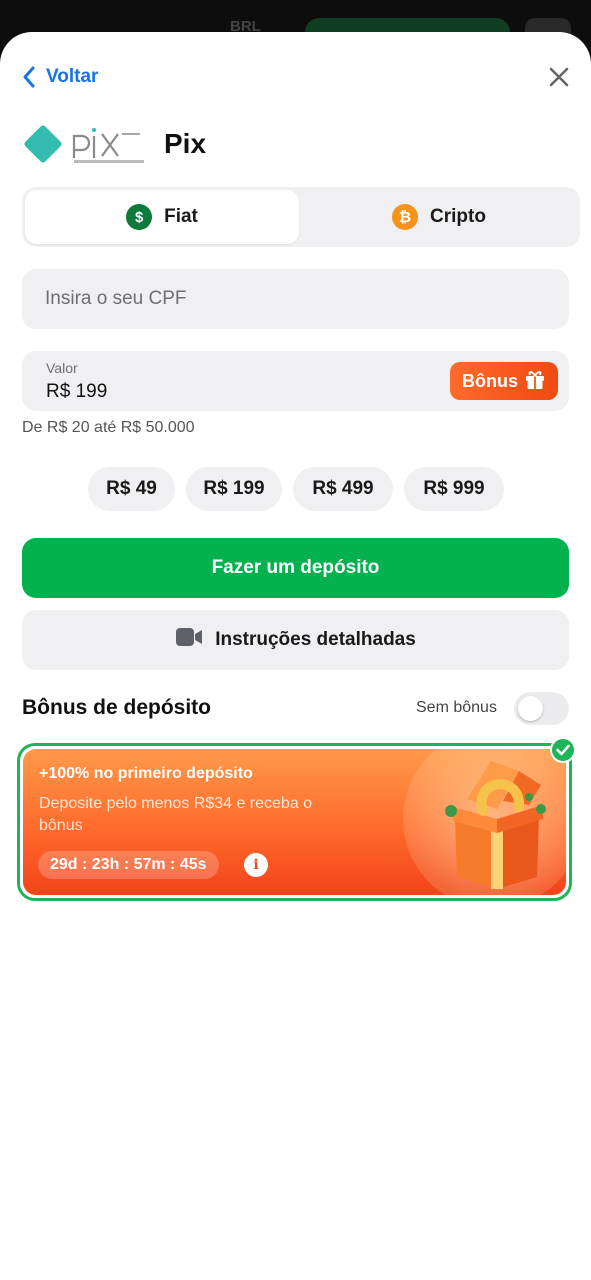 This screenshot has height=1280, width=591. Describe the element at coordinates (458, 216) in the screenshot. I see `tab-cripto-label: Cripto` at that location.